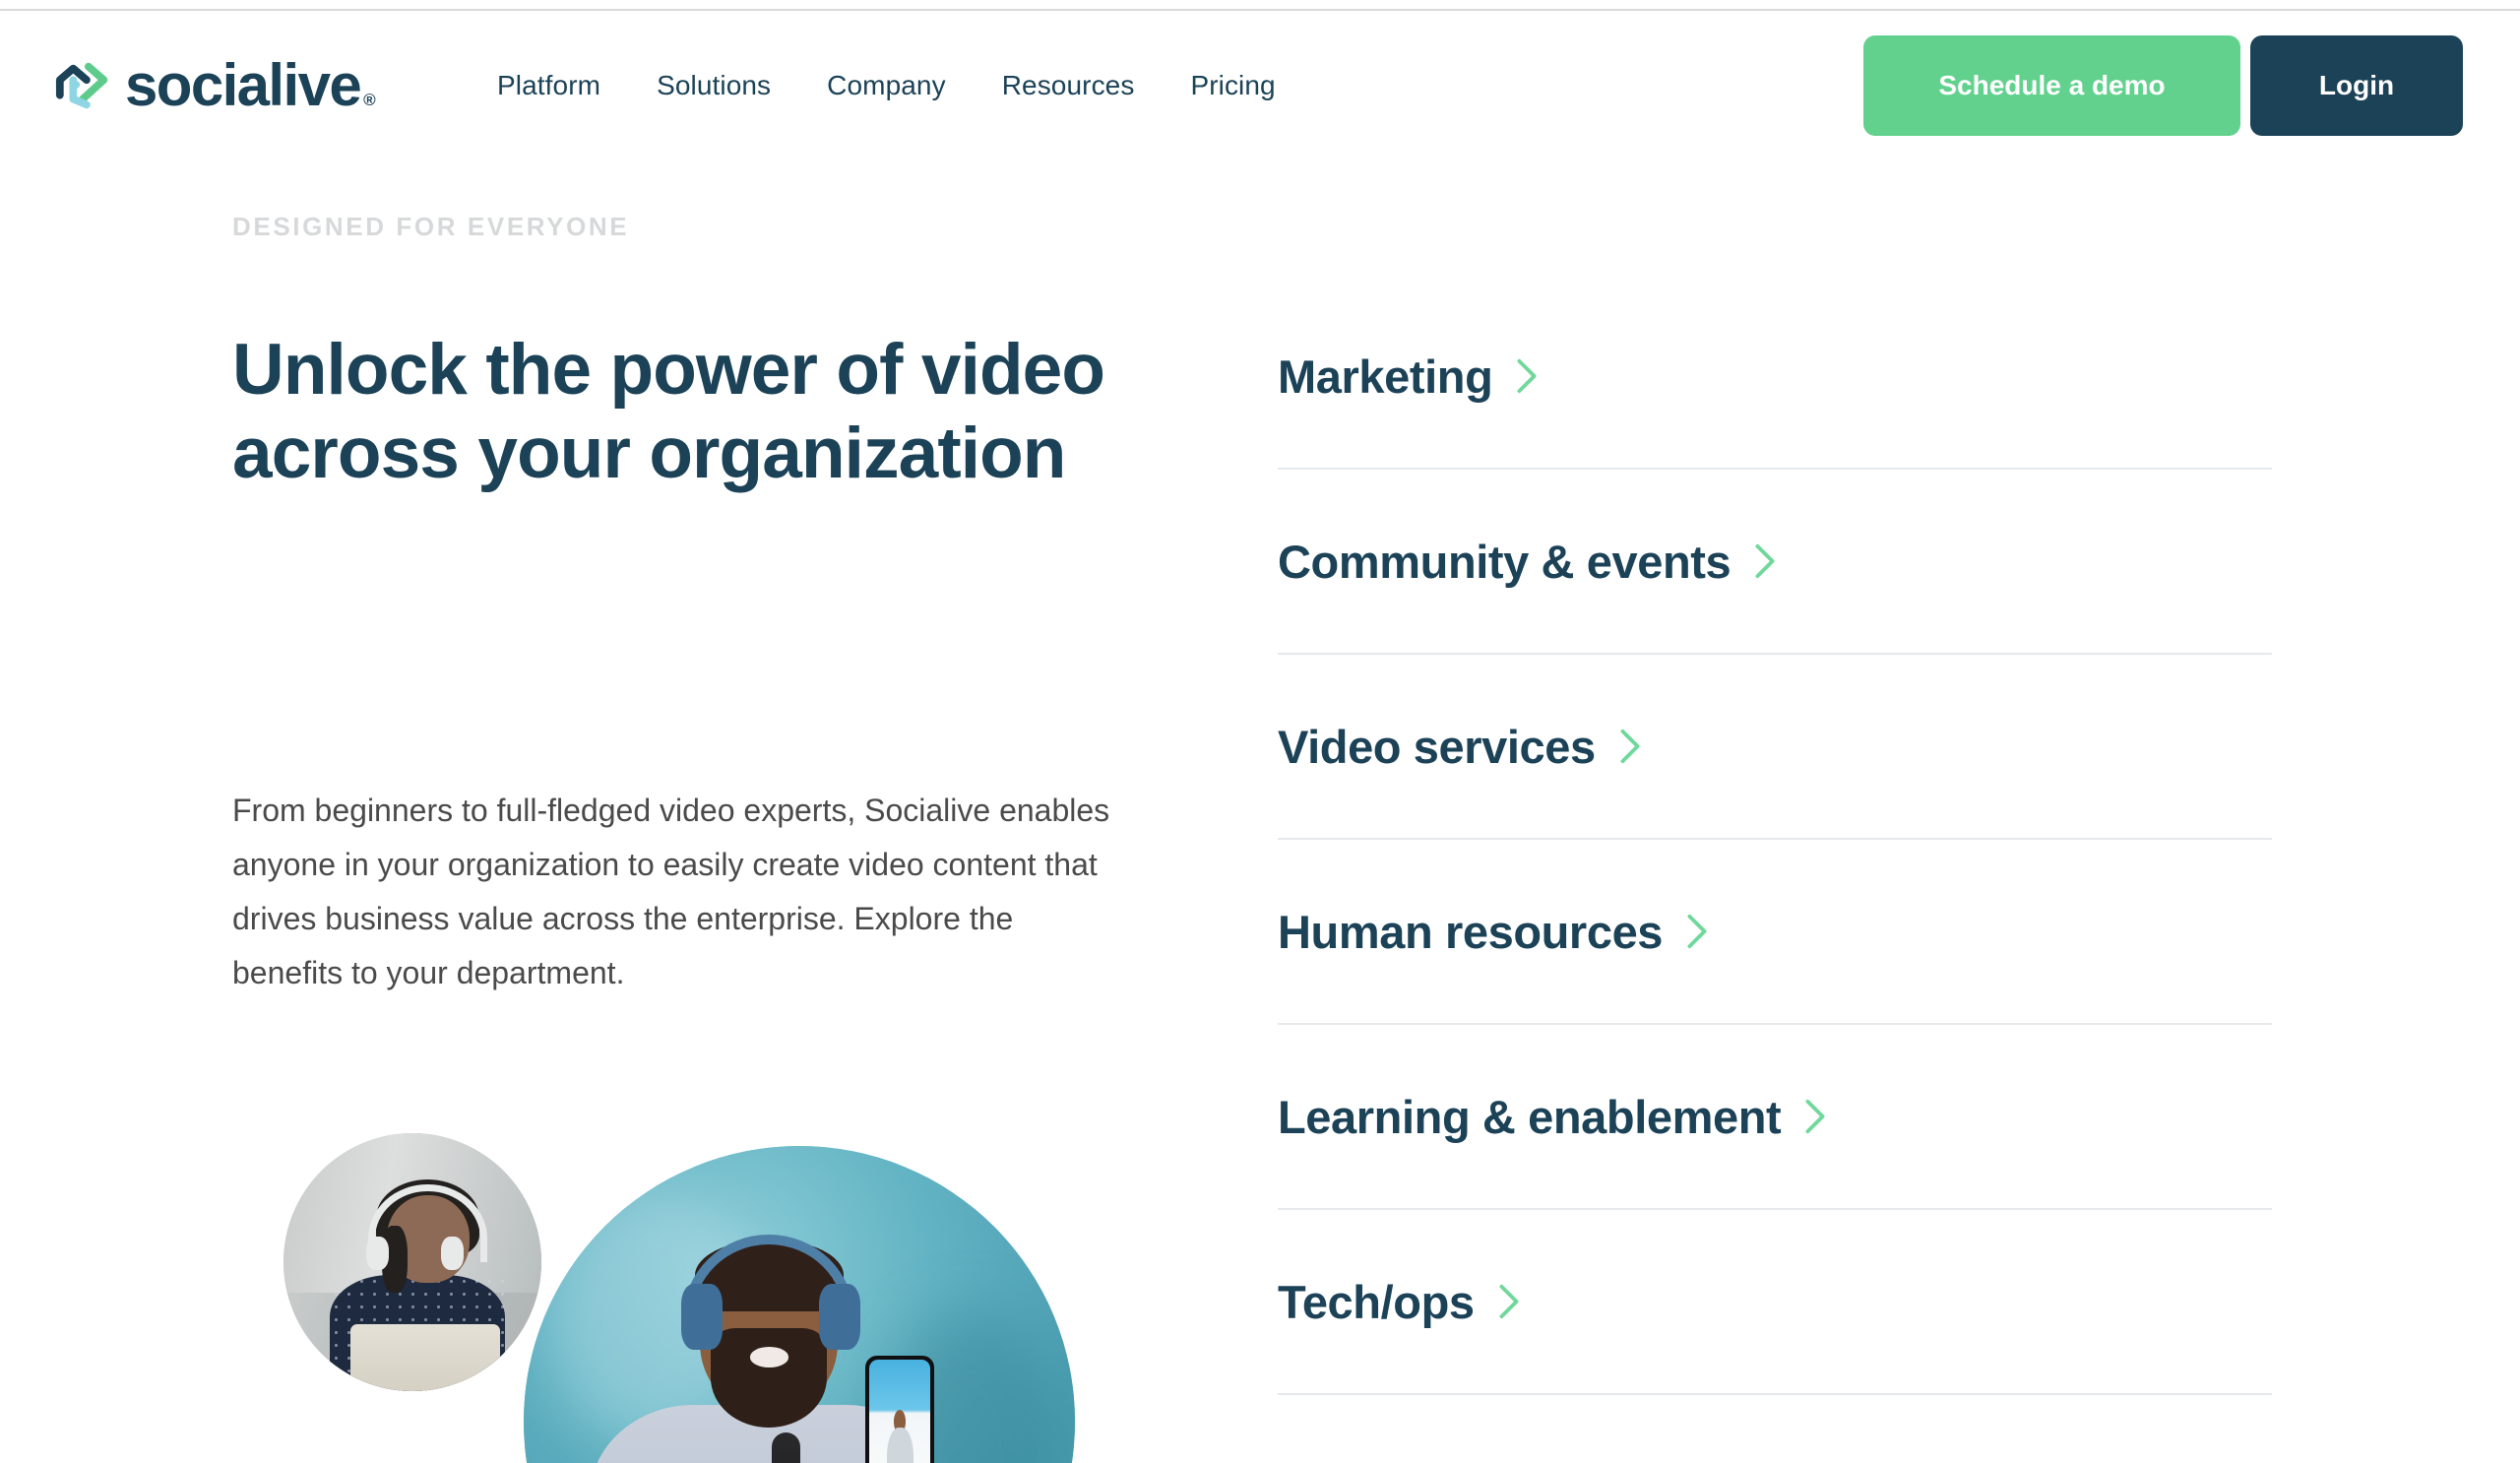 This screenshot has height=1463, width=2520. Describe the element at coordinates (1775, 747) in the screenshot. I see `list-item: Video services` at that location.